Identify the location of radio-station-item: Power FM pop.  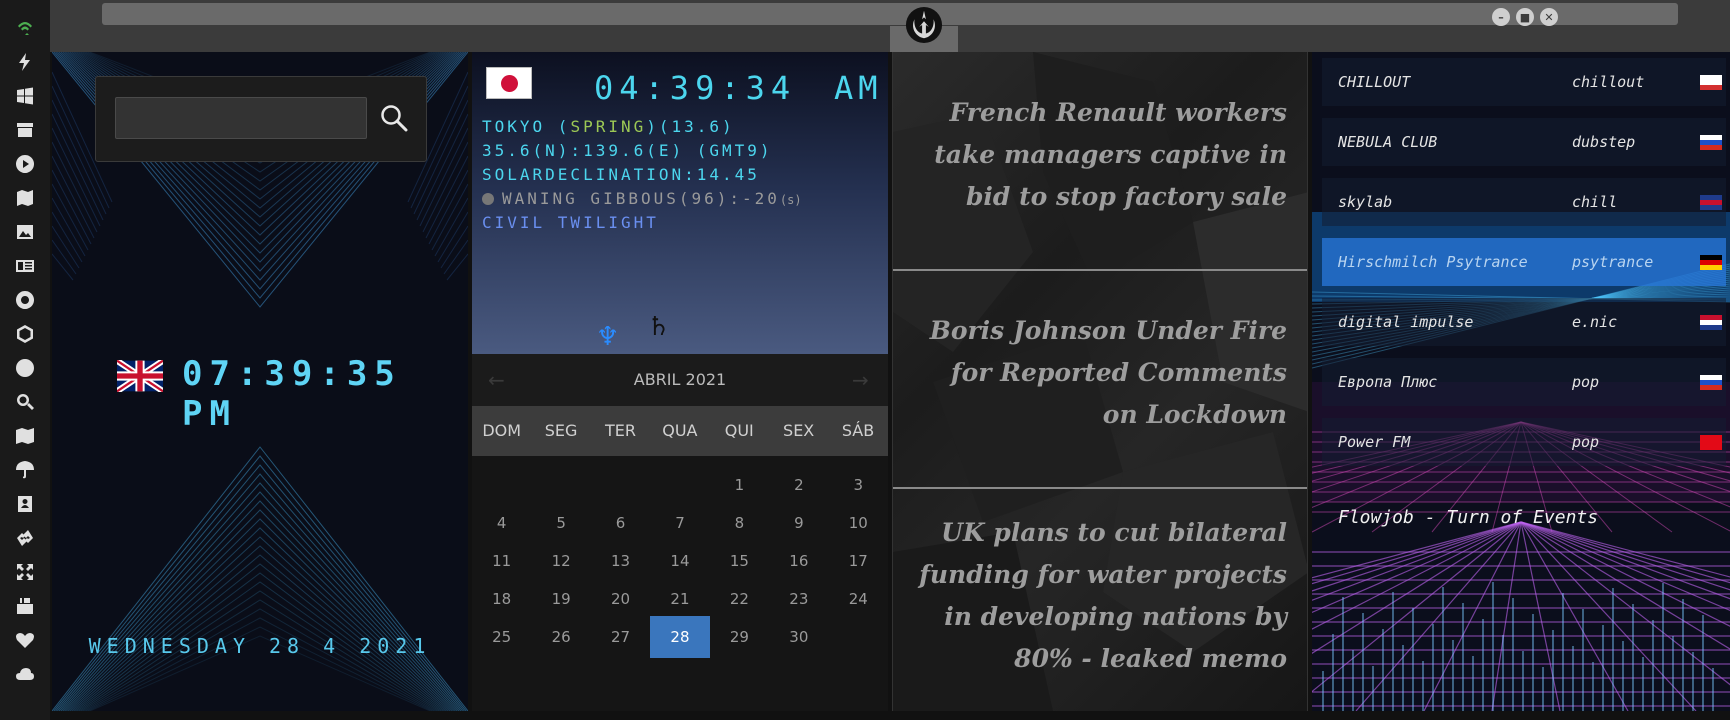
(1524, 442).